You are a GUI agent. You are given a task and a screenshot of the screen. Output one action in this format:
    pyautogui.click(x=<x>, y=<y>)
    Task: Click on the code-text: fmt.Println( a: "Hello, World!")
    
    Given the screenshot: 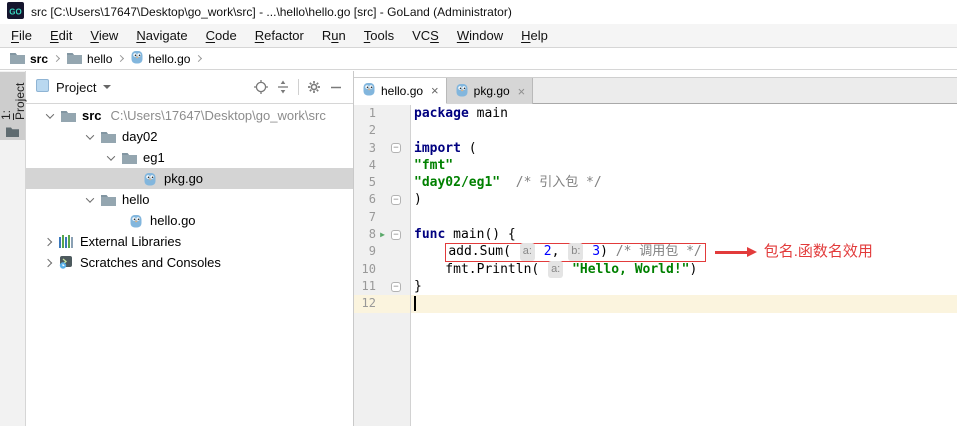 What is the action you would take?
    pyautogui.click(x=684, y=269)
    